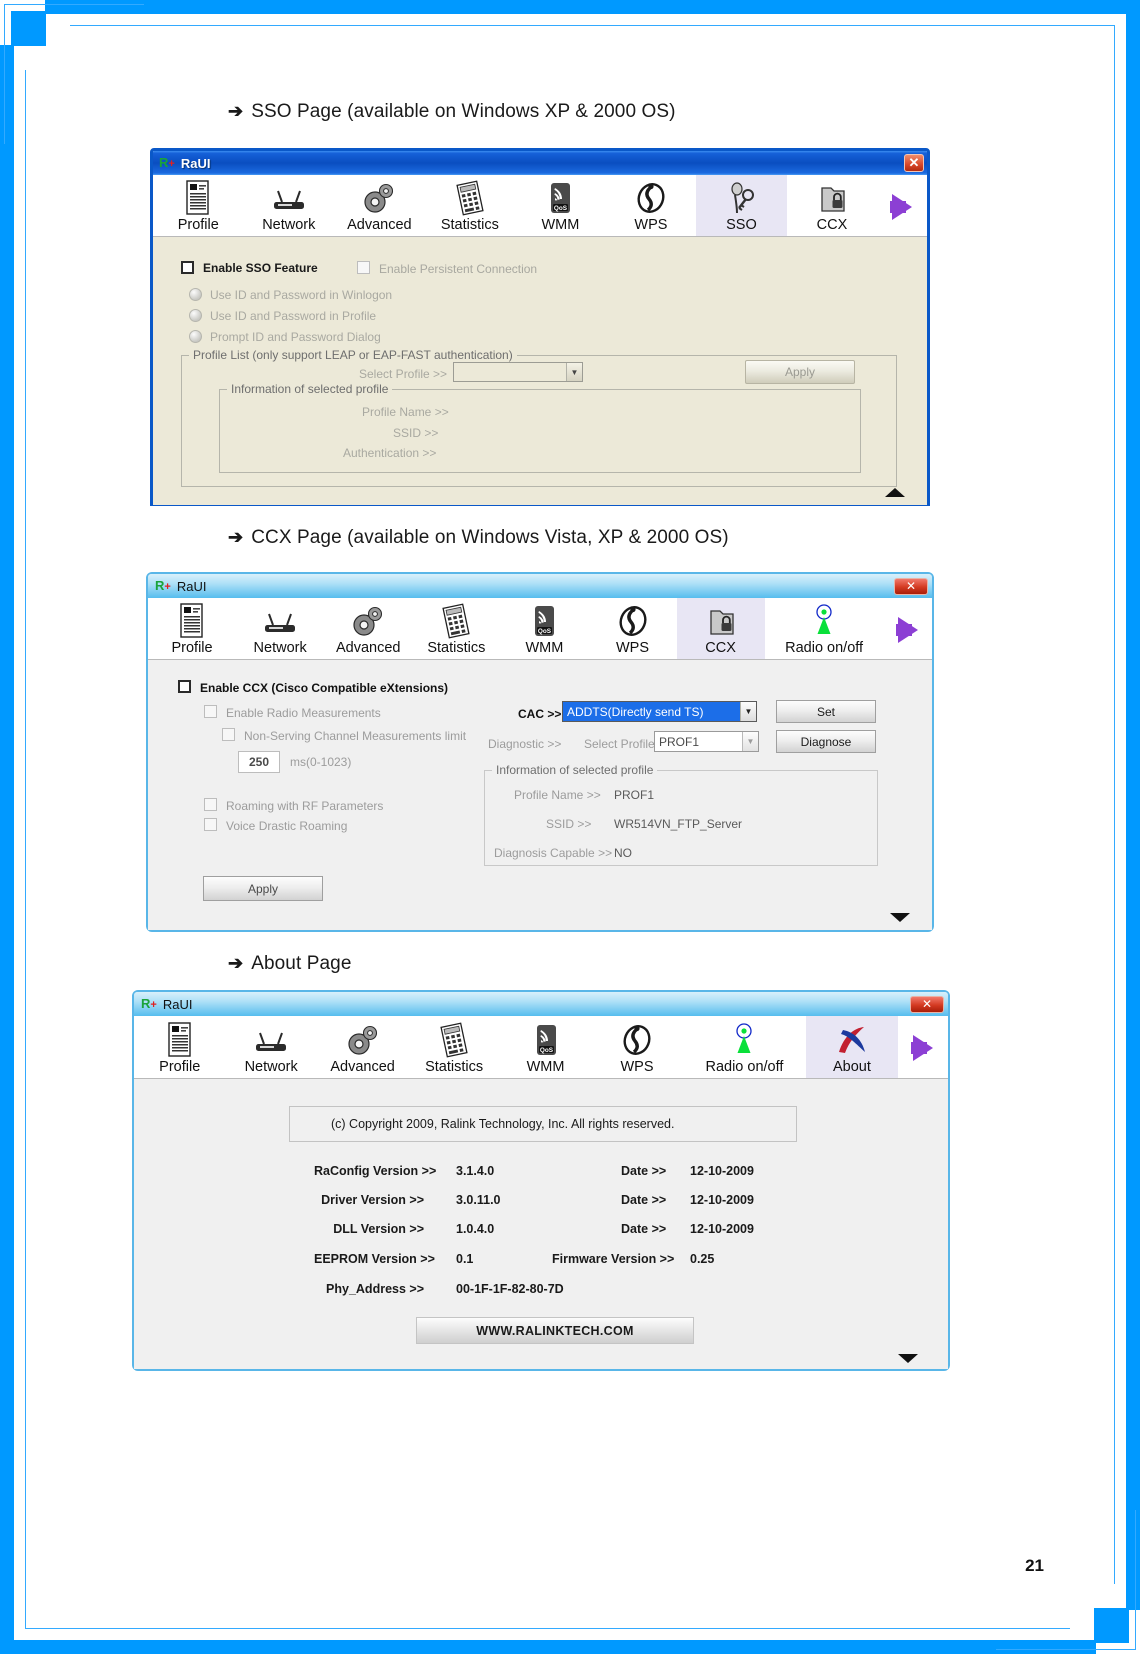 The image size is (1140, 1654). Describe the element at coordinates (908, 1358) in the screenshot. I see `expand-arrow-icon-about` at that location.